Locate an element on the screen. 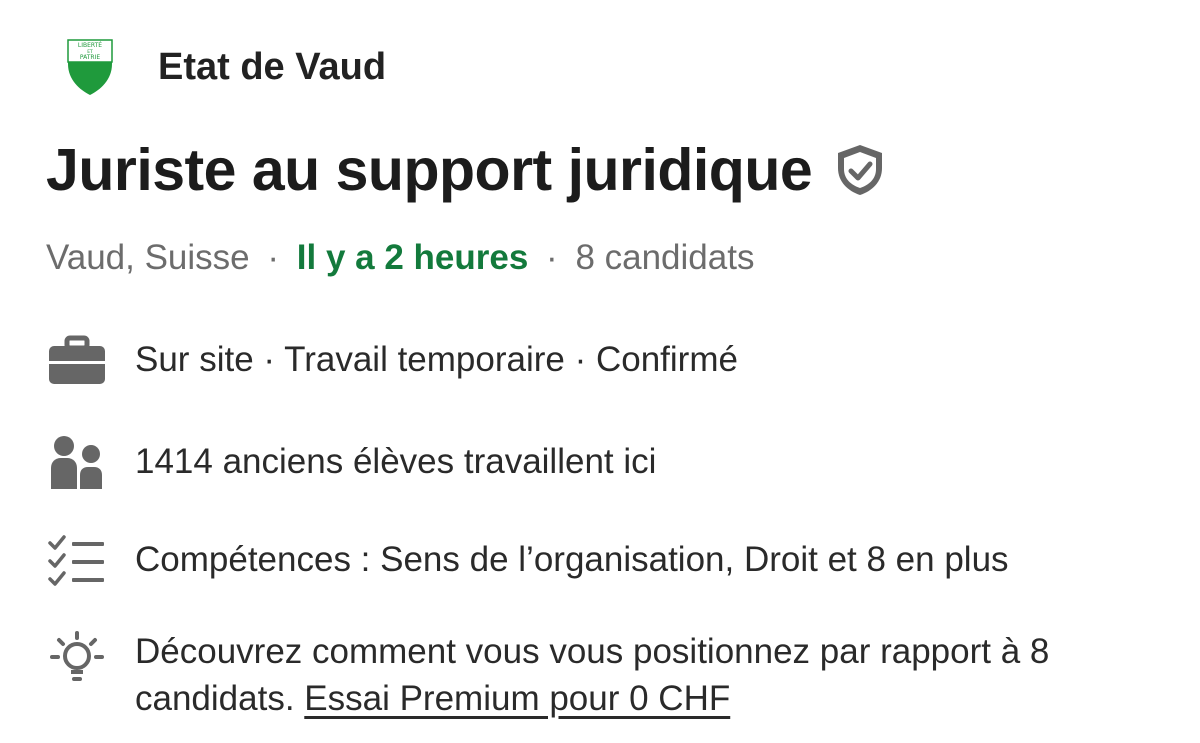 The width and height of the screenshot is (1200, 743). insight-text: 1414 anciens élèves travaillent ici is located at coordinates (395, 462).